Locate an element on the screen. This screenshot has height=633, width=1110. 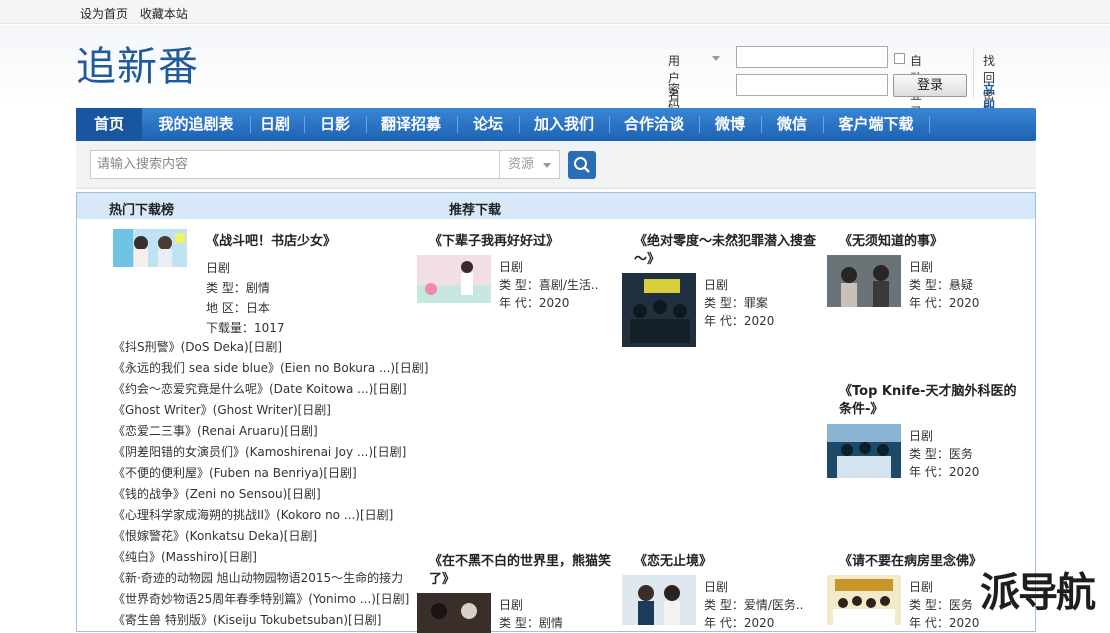
recommend-type: 类 型：喜剧/生活.. is located at coordinates (549, 285).